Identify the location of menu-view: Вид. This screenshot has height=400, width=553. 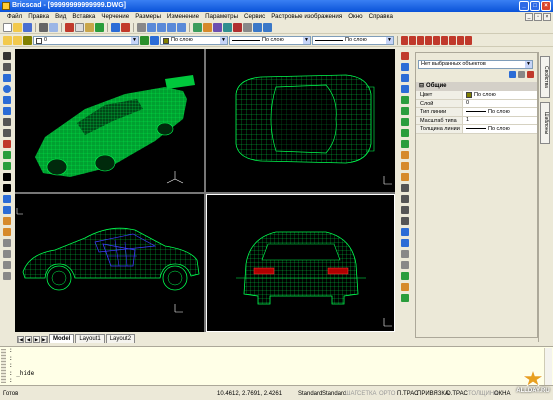
(60, 17).